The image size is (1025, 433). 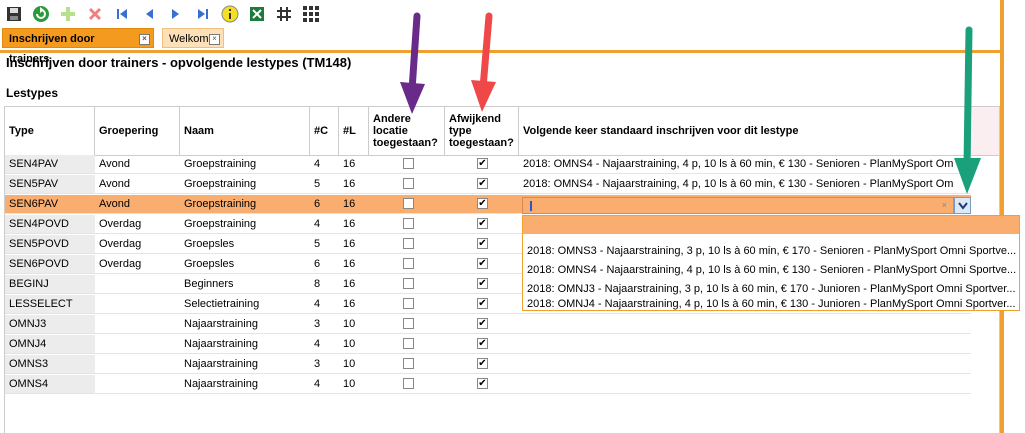 I want to click on table-row: OMNS3 Najaarstraining 3 10 ✔, so click(x=488, y=364).